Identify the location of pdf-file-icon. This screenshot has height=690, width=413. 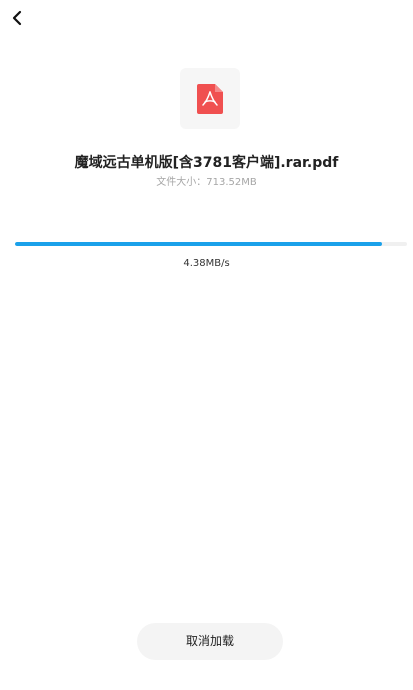
(210, 98).